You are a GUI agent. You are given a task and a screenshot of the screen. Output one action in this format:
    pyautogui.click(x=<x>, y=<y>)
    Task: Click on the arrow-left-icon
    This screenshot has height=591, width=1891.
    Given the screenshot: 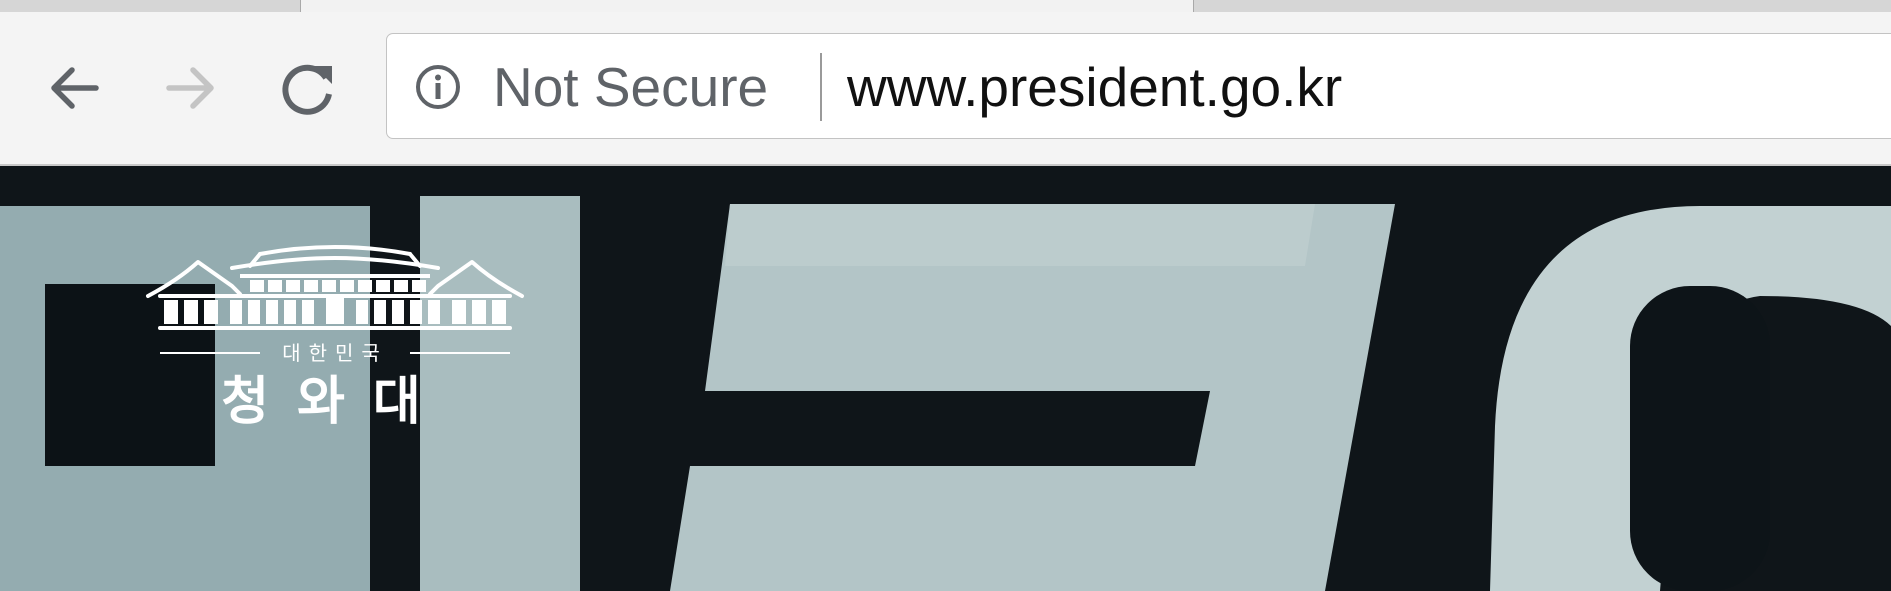 What is the action you would take?
    pyautogui.click(x=75, y=88)
    